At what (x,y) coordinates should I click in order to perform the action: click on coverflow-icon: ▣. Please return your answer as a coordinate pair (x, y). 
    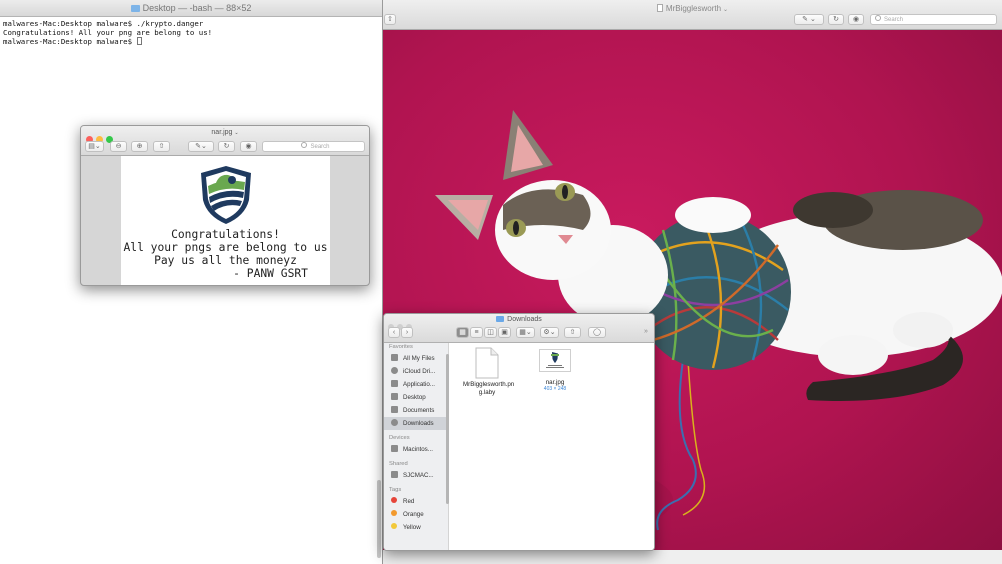
    Looking at the image, I should click on (504, 332).